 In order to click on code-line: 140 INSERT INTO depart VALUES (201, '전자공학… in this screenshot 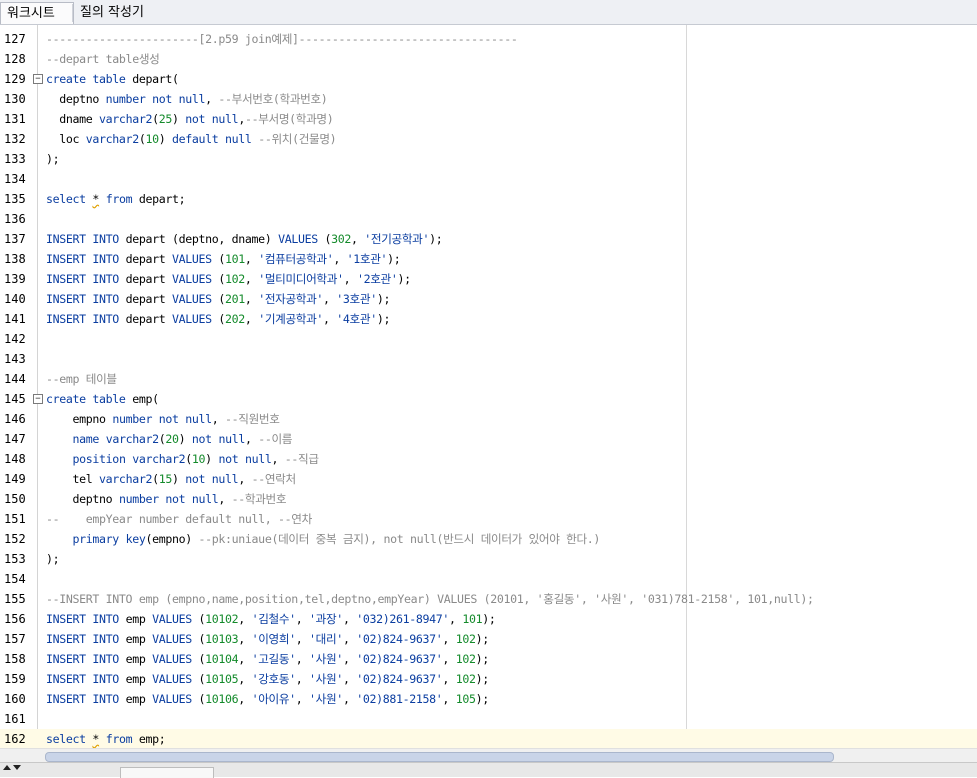, I will do `click(488, 299)`.